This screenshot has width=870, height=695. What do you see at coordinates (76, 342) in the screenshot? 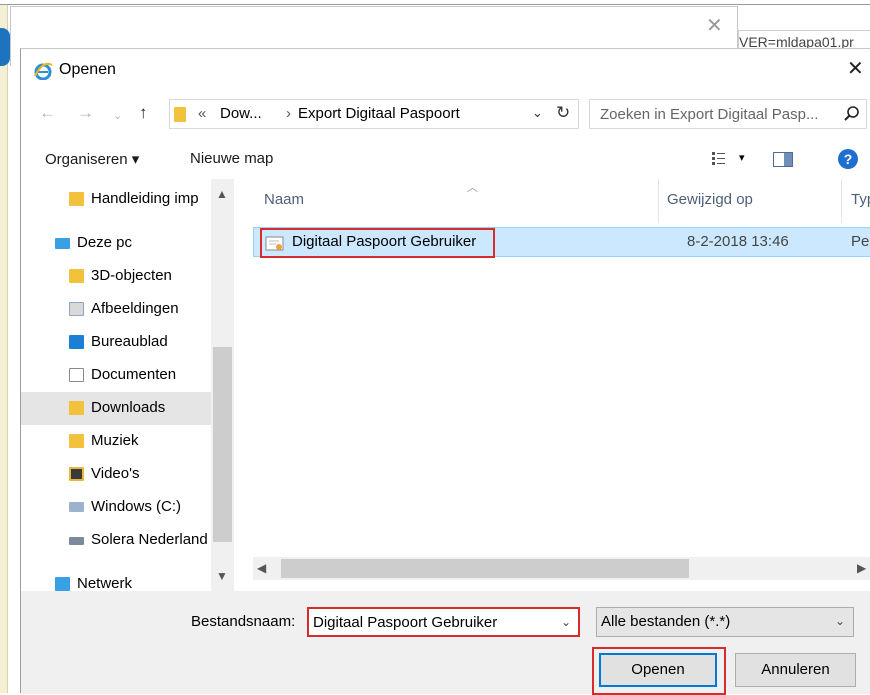
I see `desktop-icon` at bounding box center [76, 342].